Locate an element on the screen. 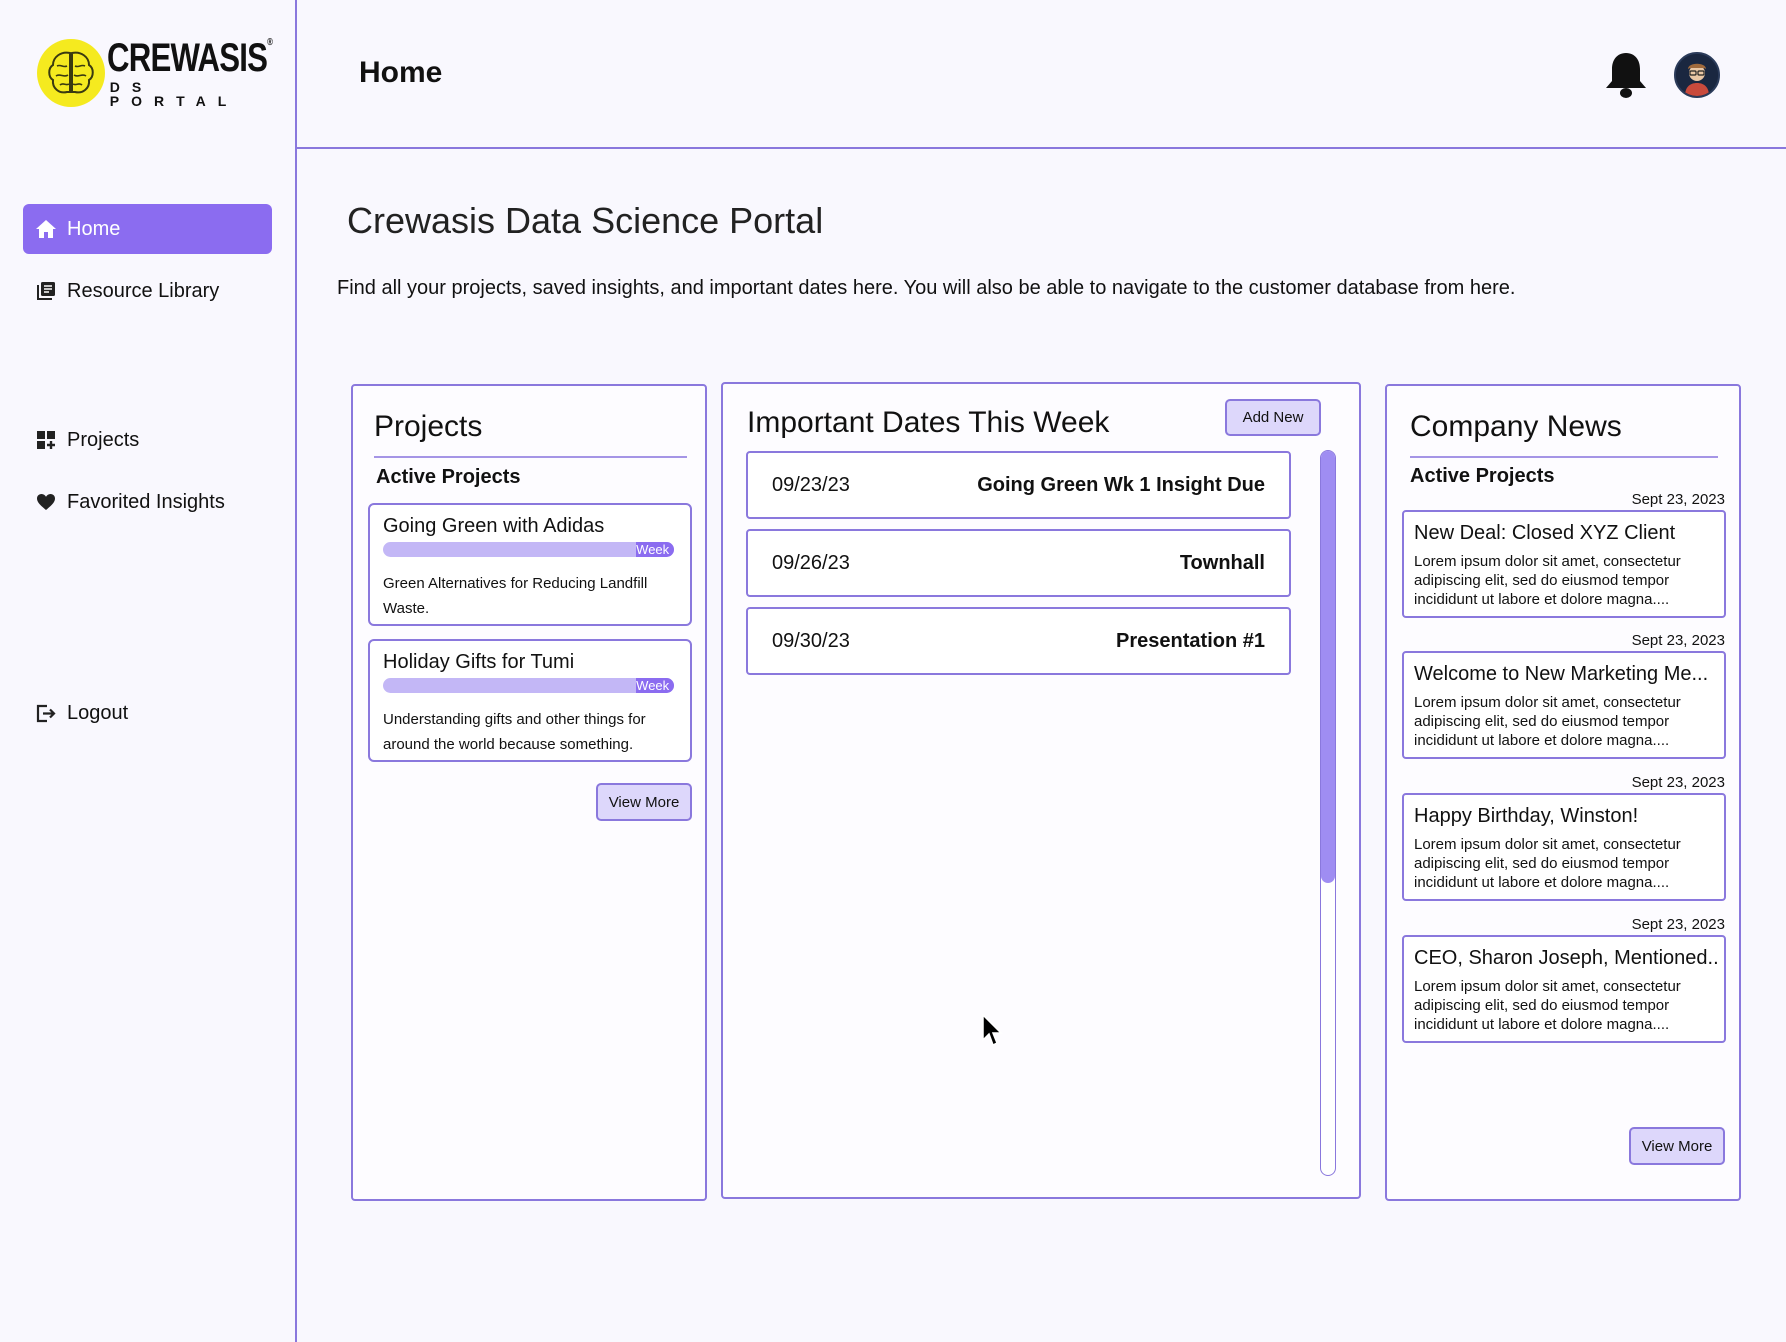 Image resolution: width=1786 pixels, height=1342 pixels. sidebar-item-label: Resource Library is located at coordinates (143, 290).